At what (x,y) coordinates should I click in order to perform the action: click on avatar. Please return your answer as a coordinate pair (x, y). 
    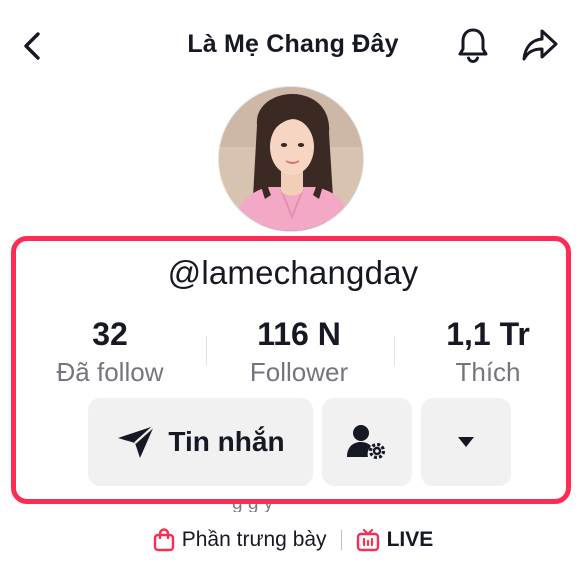
    Looking at the image, I should click on (291, 159).